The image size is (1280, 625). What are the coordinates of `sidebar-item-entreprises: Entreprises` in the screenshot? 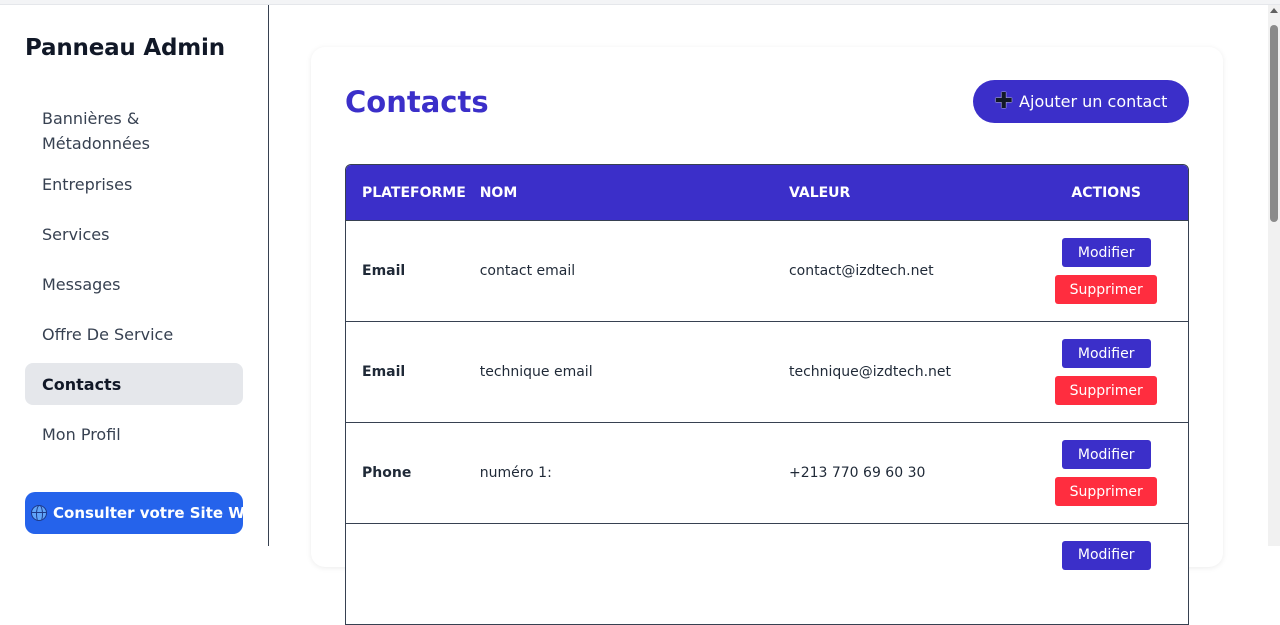 It's located at (134, 184).